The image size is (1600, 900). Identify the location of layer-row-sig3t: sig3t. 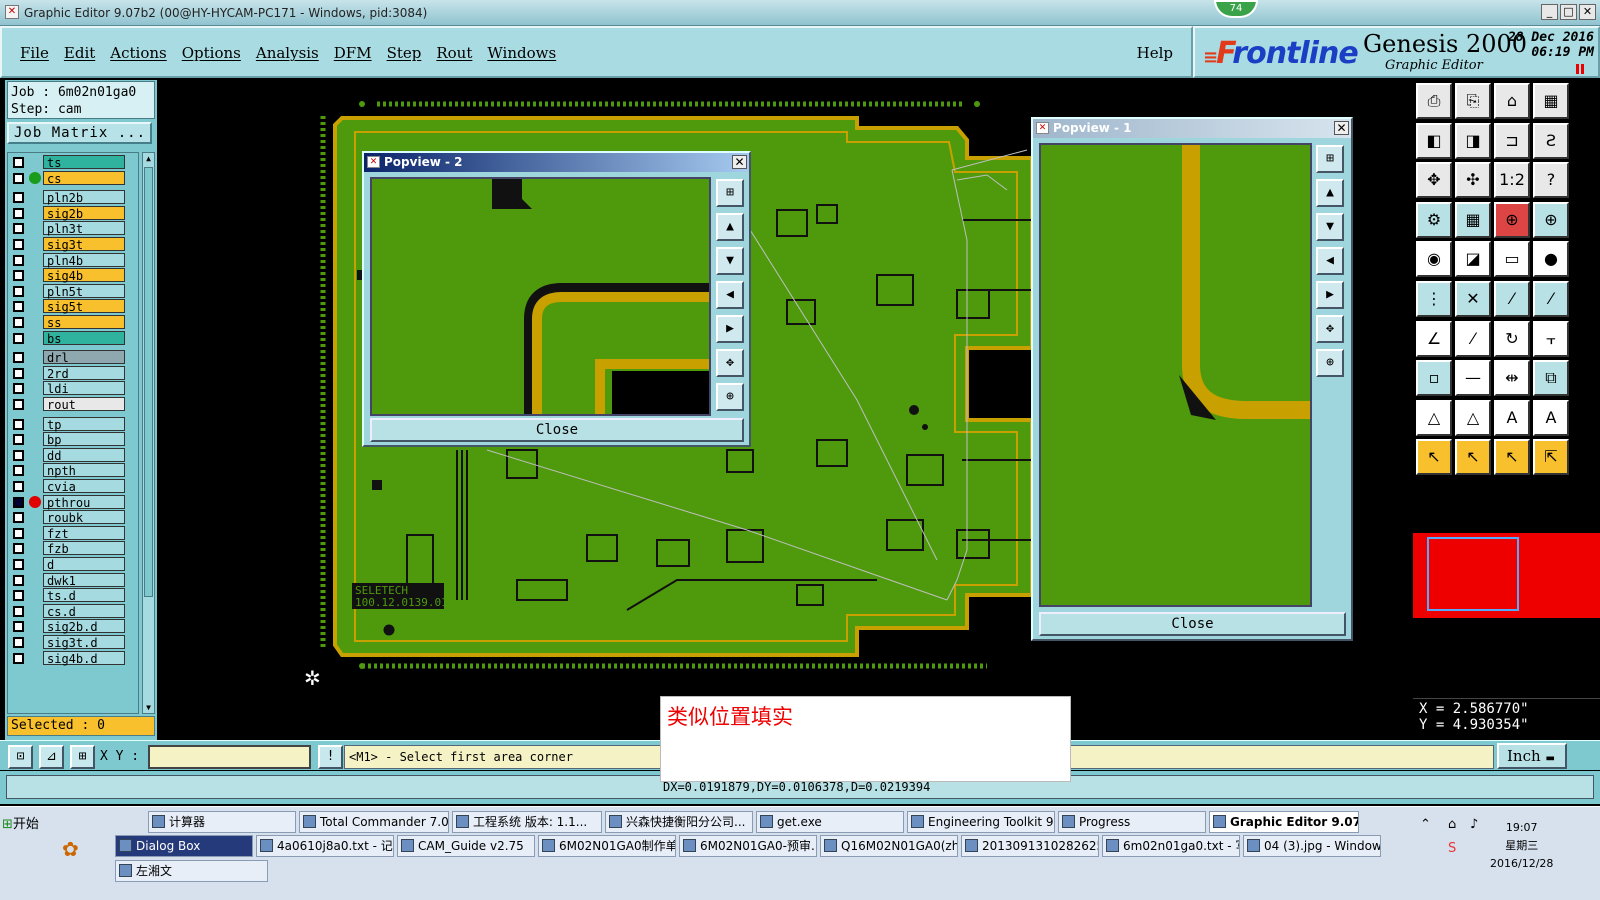
(73, 244).